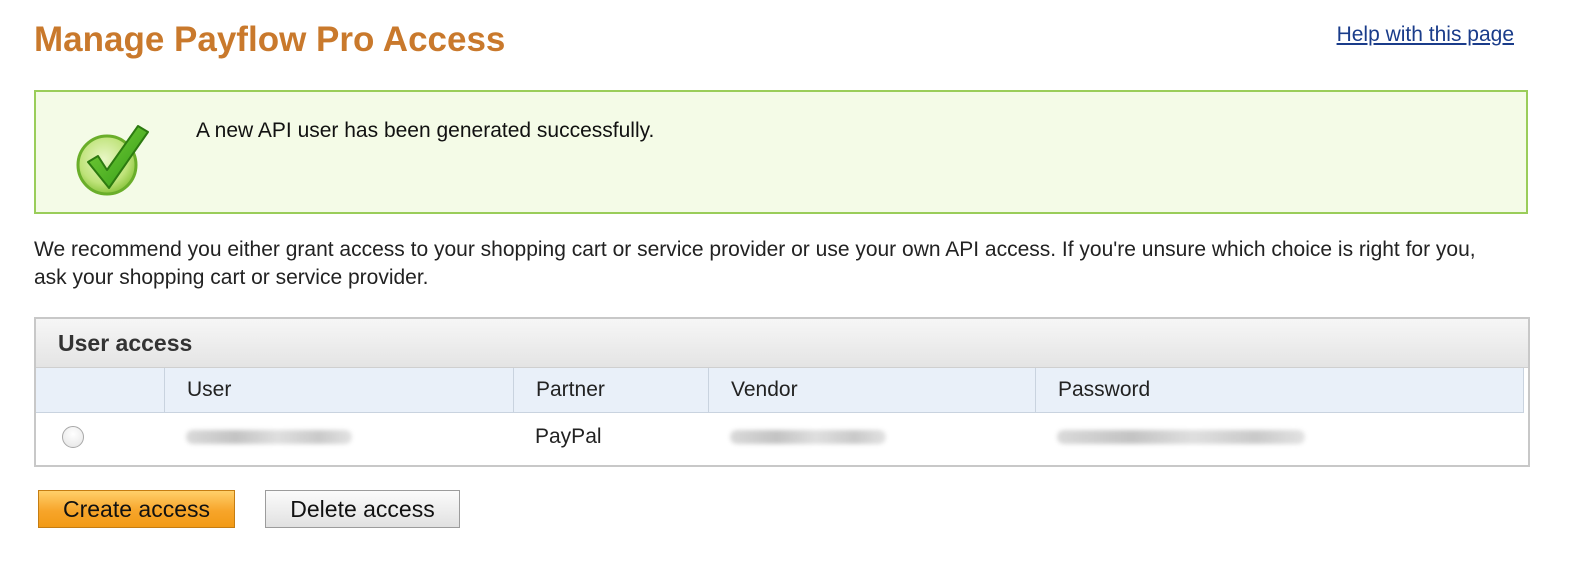 The image size is (1574, 564). Describe the element at coordinates (1181, 437) in the screenshot. I see `redacted-password` at that location.